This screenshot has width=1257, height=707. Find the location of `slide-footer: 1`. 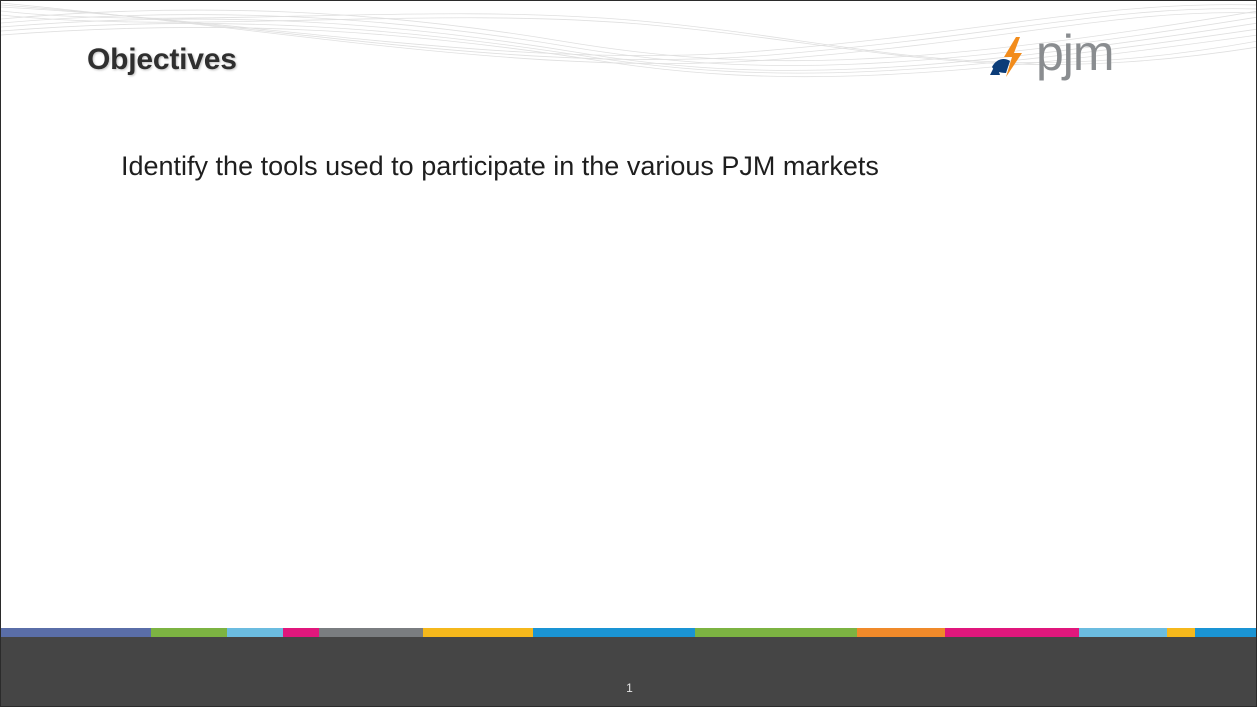

slide-footer: 1 is located at coordinates (628, 671).